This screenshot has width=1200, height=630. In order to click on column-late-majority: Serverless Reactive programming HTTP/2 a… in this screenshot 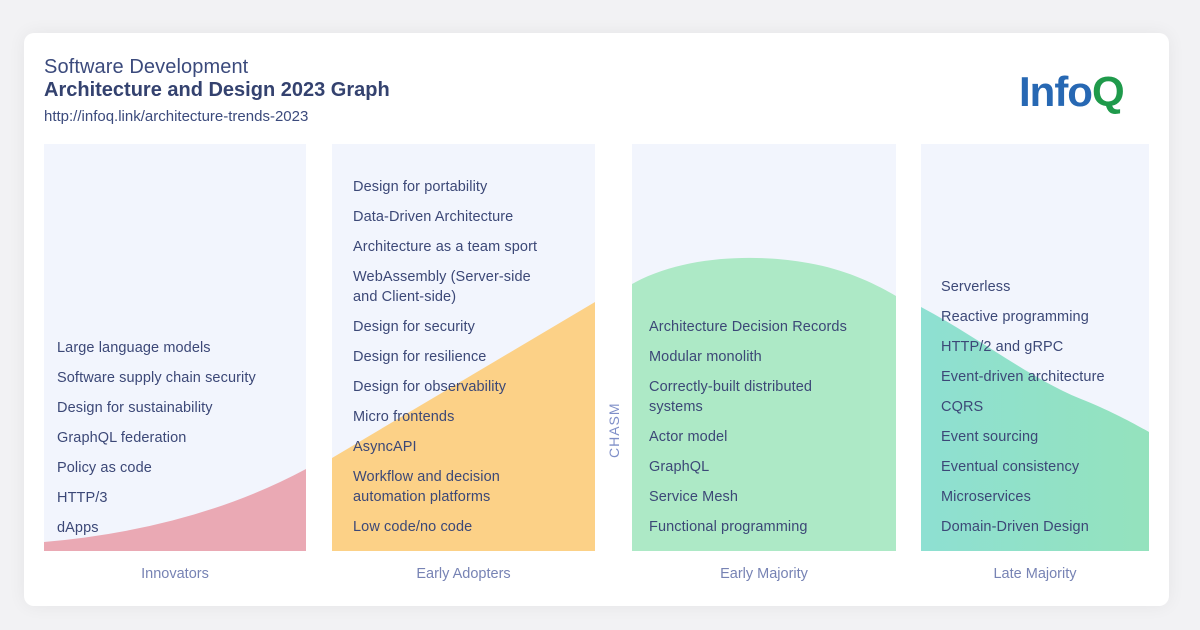, I will do `click(1035, 347)`.